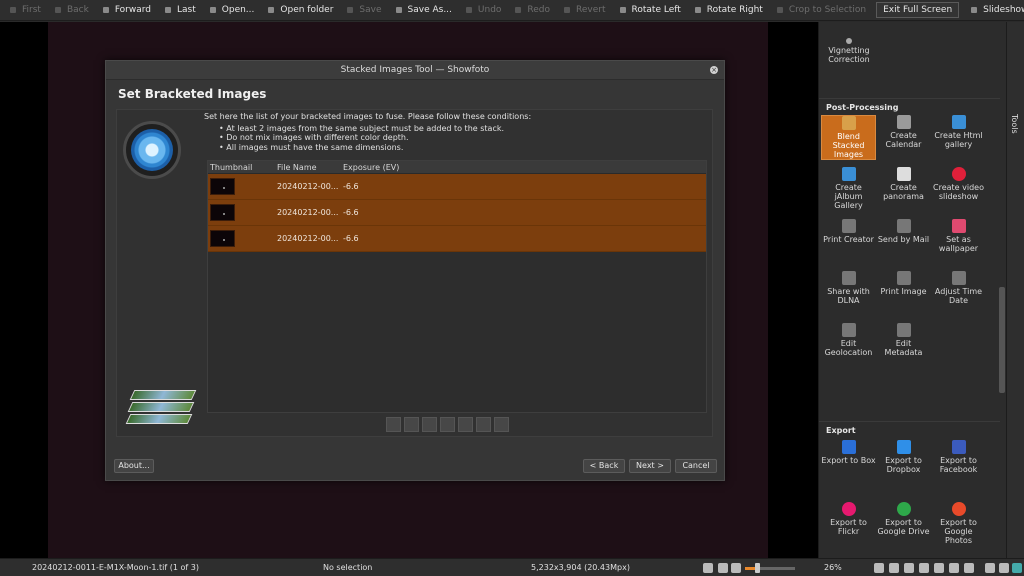 This screenshot has width=1024, height=576. Describe the element at coordinates (974, 10) in the screenshot. I see `slideshow-icon` at that location.